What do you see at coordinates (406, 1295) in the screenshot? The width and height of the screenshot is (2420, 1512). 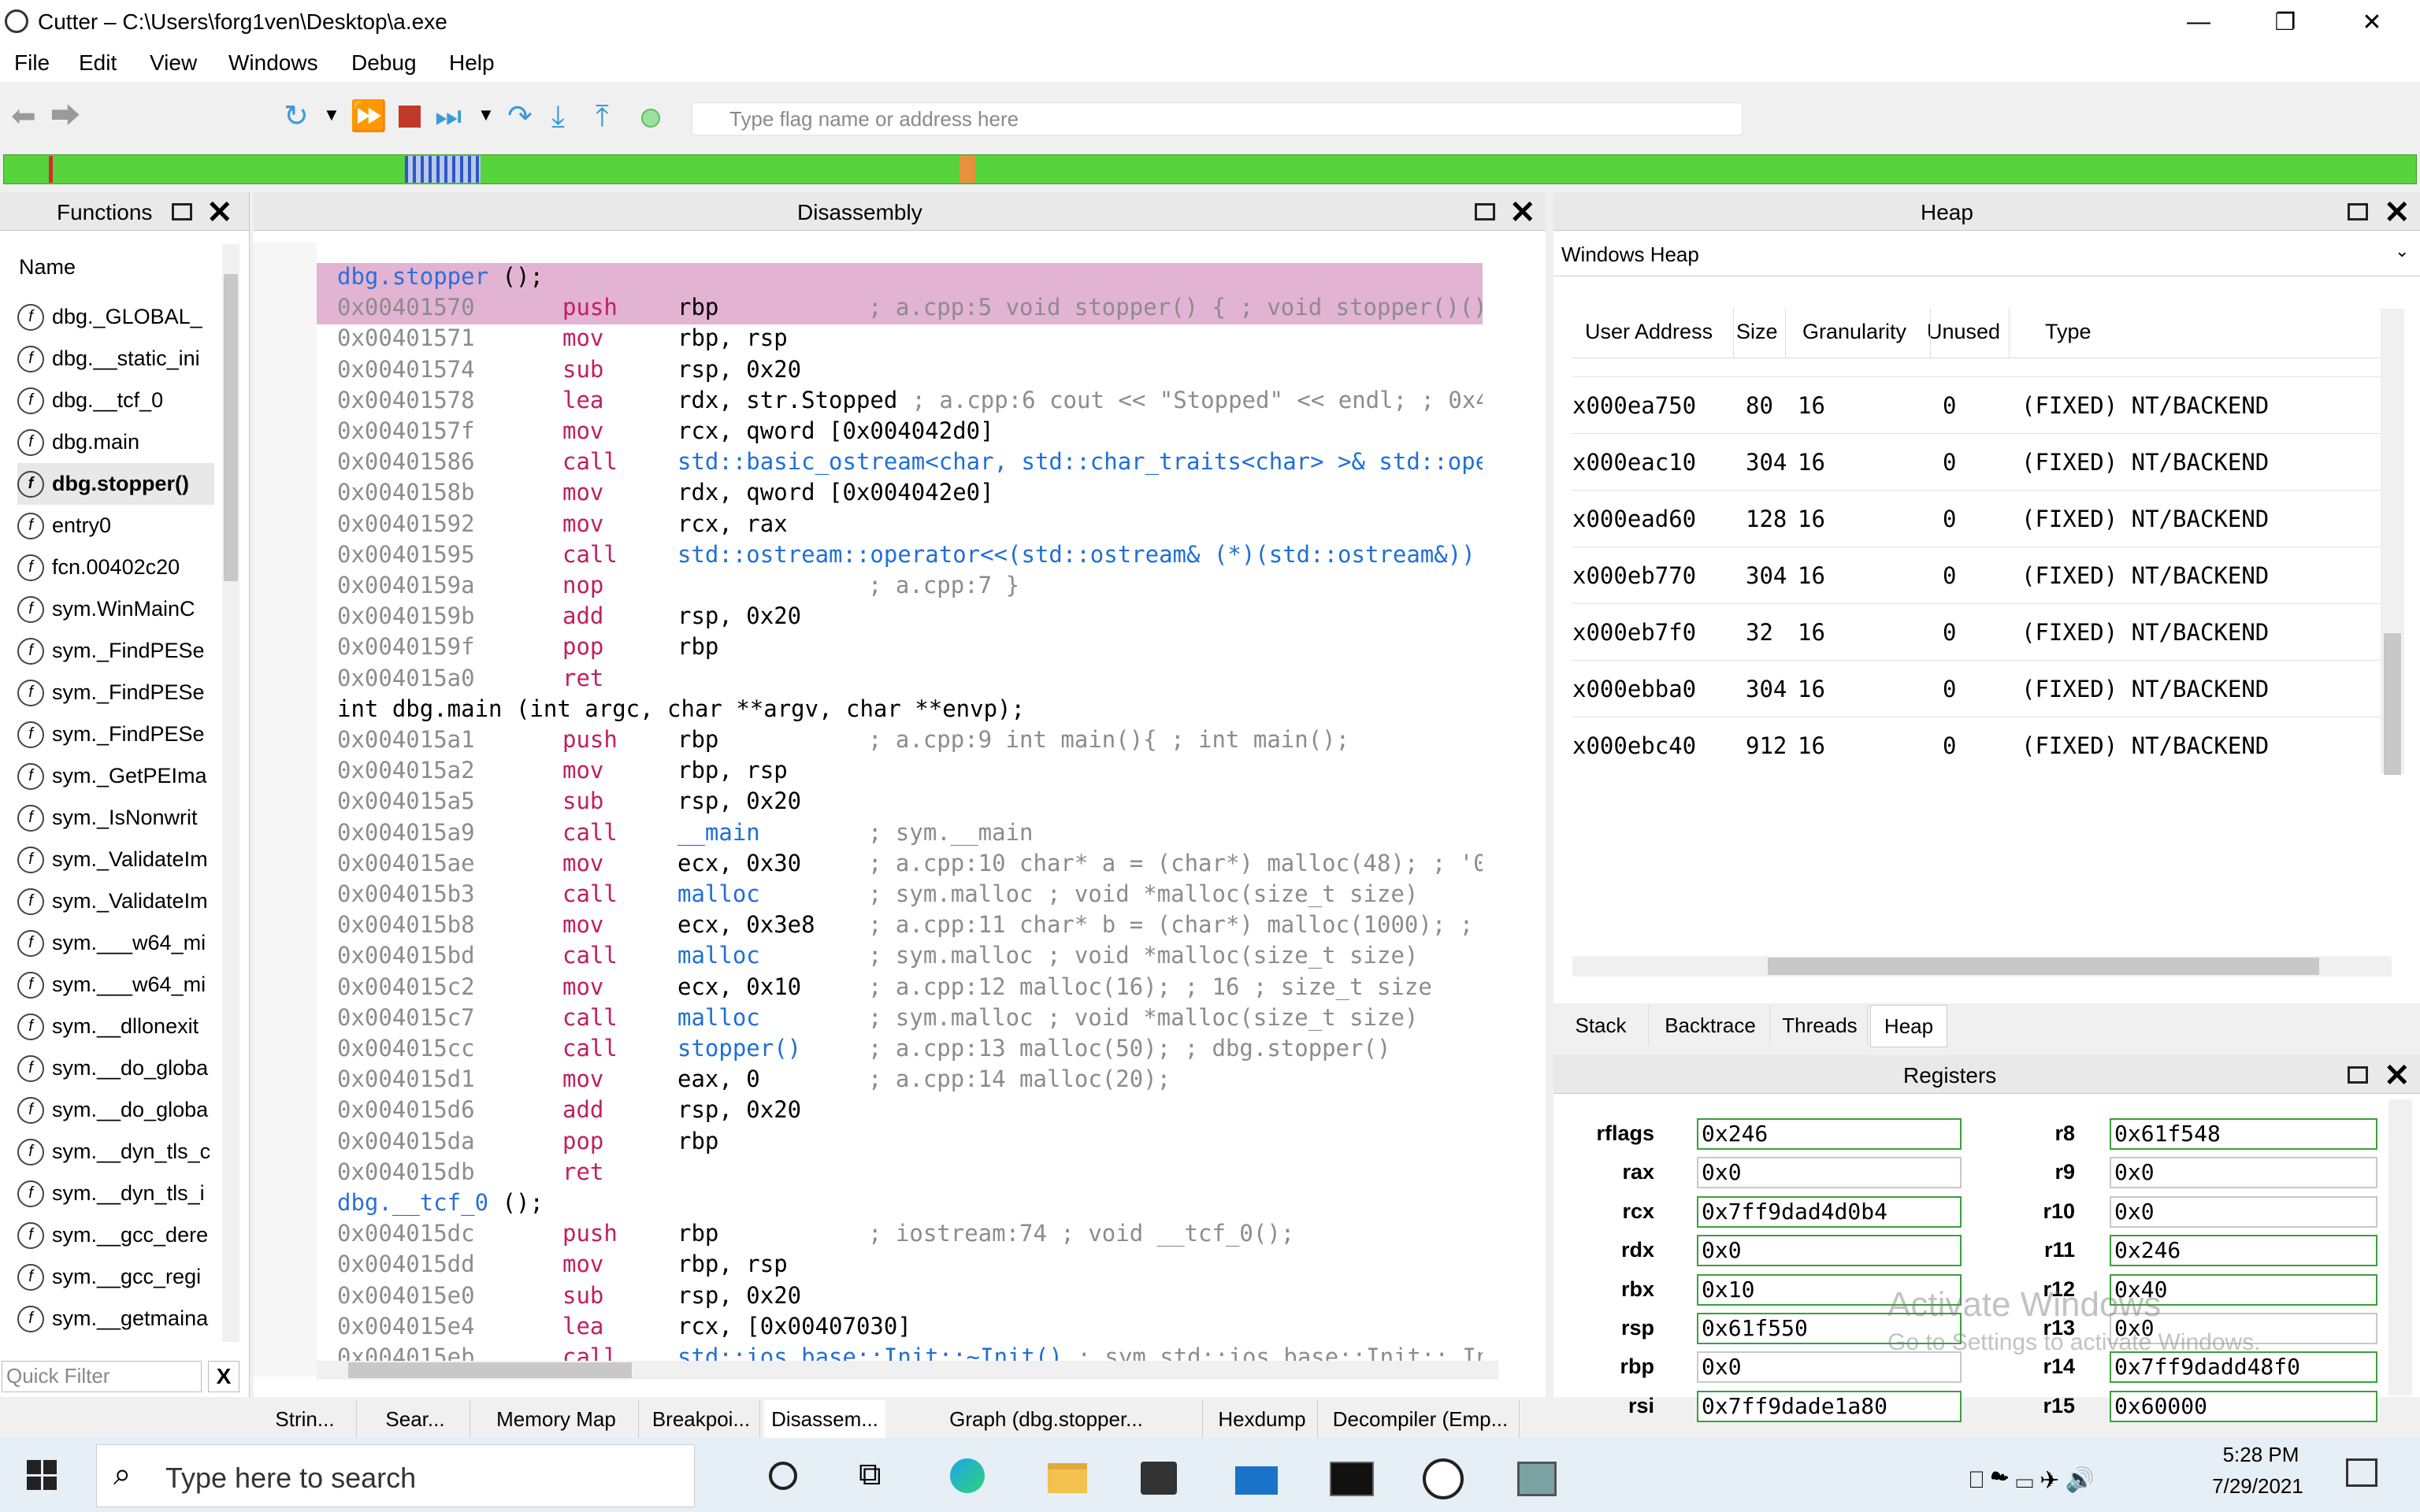 I see `instruction-address: 0x004015e0` at bounding box center [406, 1295].